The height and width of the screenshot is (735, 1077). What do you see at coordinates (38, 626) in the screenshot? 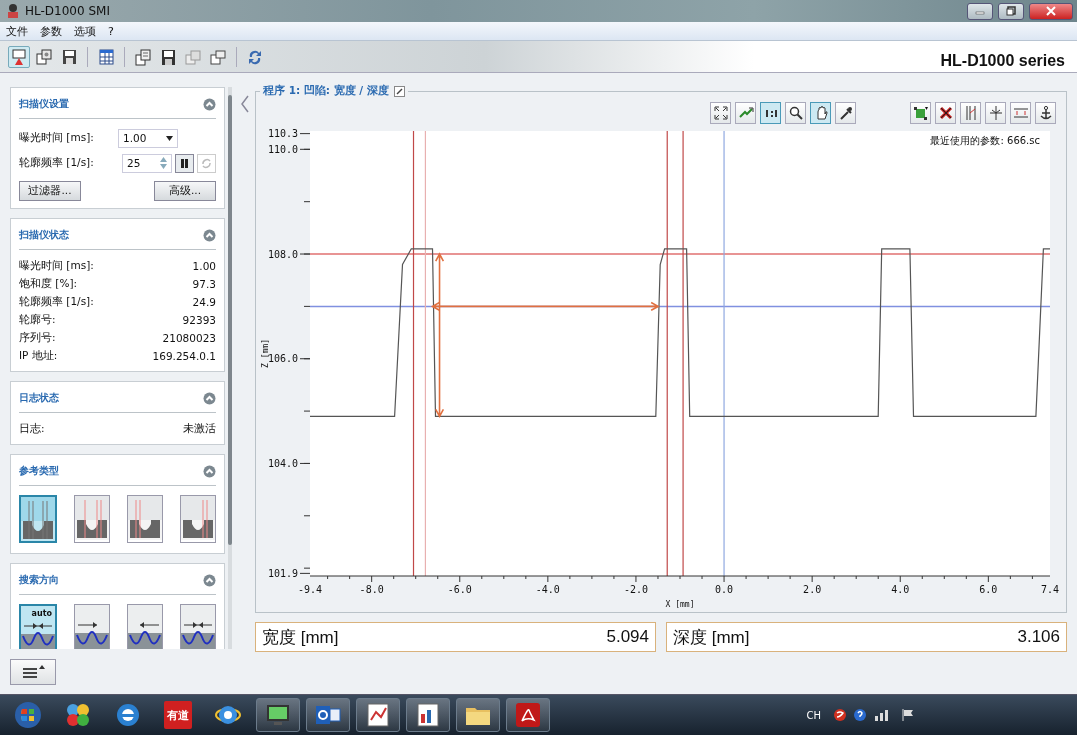
I see `search-direction-option: auto` at bounding box center [38, 626].